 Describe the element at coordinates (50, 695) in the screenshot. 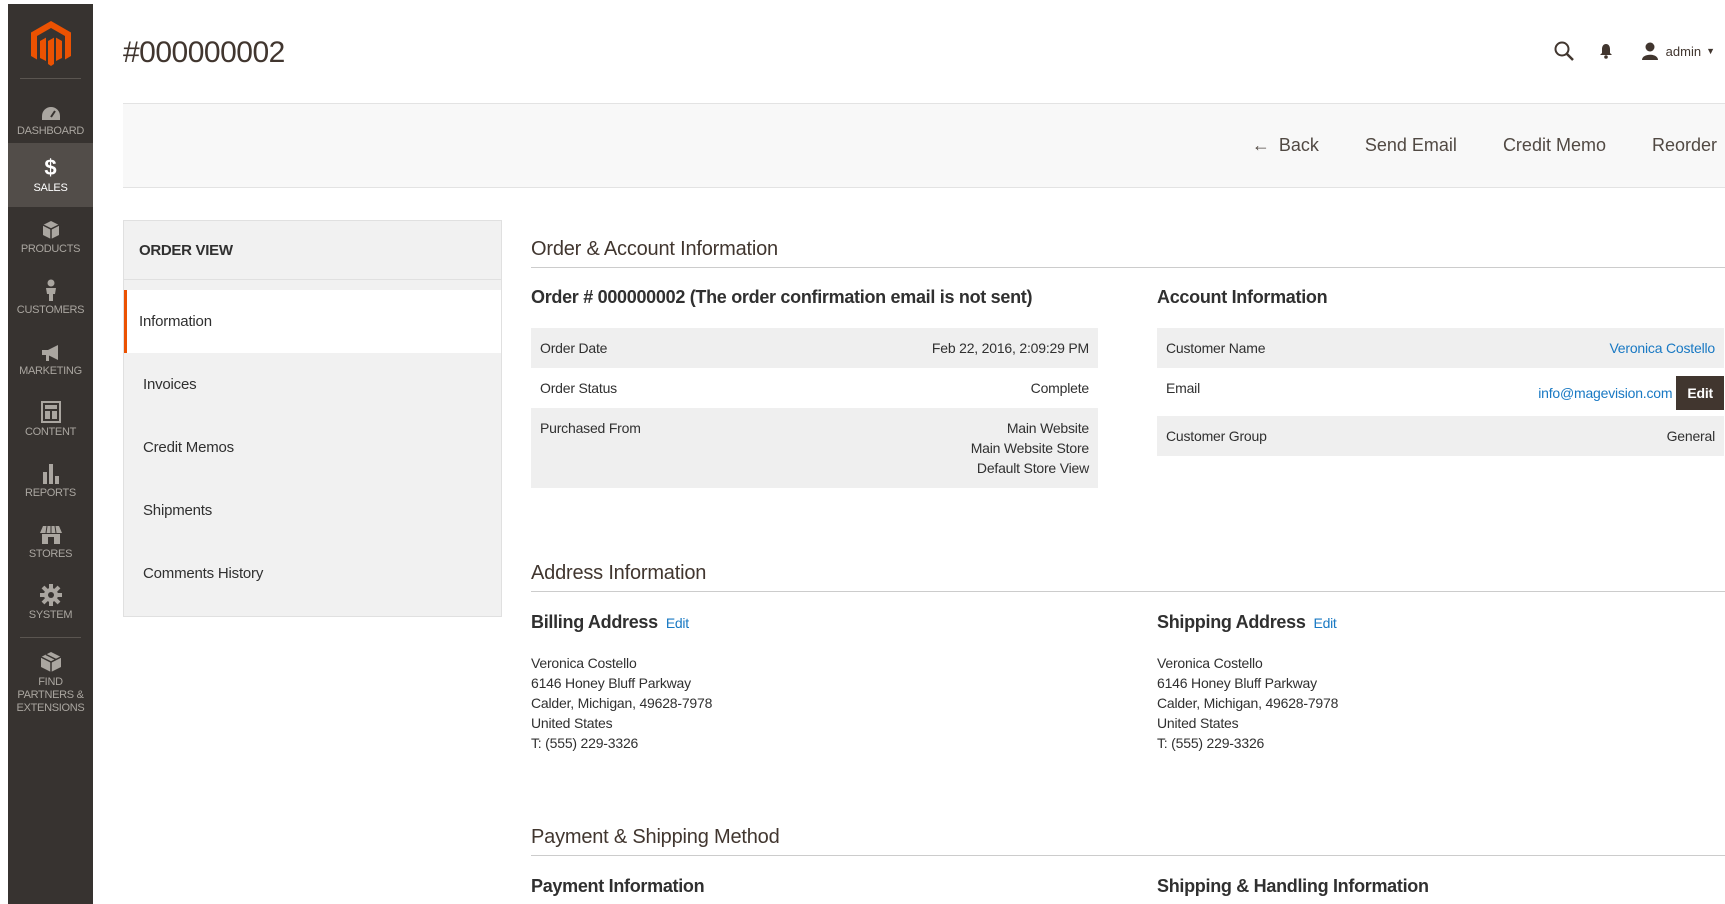

I see `nav-label: FIND PARTNERS & EXTENSIONS` at that location.